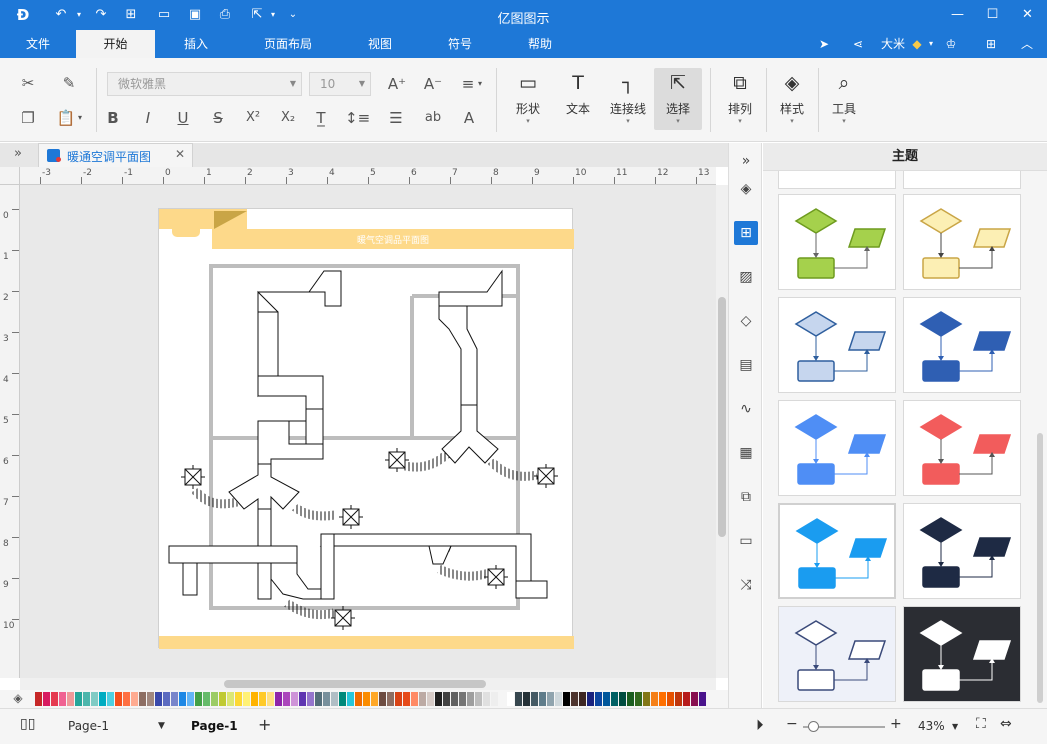 The height and width of the screenshot is (744, 1047). Describe the element at coordinates (214, 726) in the screenshot. I see `active-page-tab: Page-1` at that location.